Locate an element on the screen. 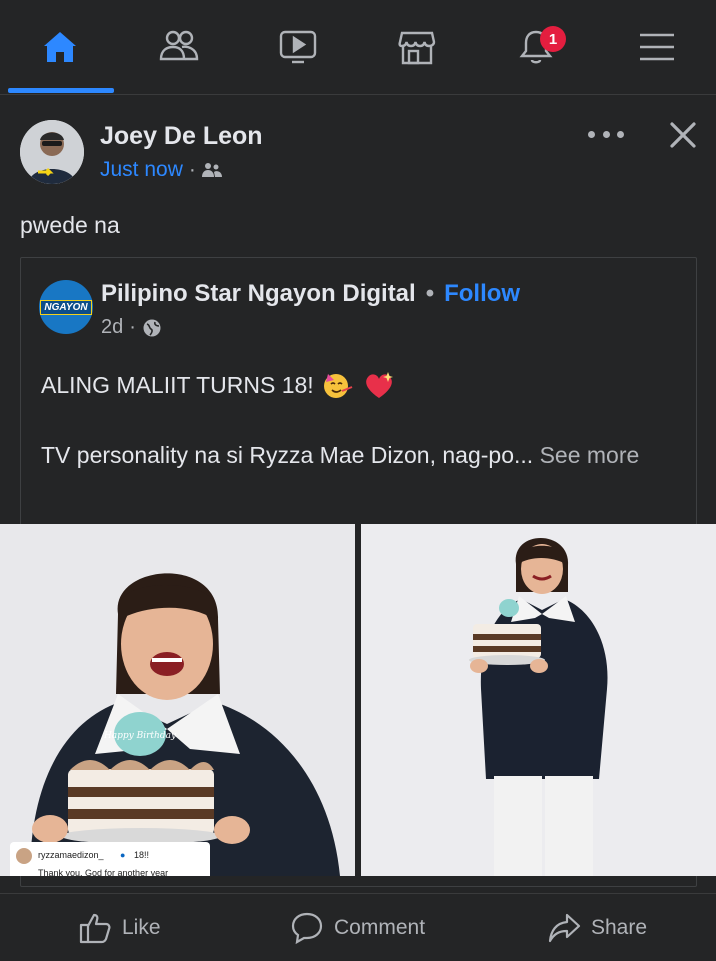 This screenshot has width=716, height=961. page-logo-text: NGAYON is located at coordinates (66, 307).